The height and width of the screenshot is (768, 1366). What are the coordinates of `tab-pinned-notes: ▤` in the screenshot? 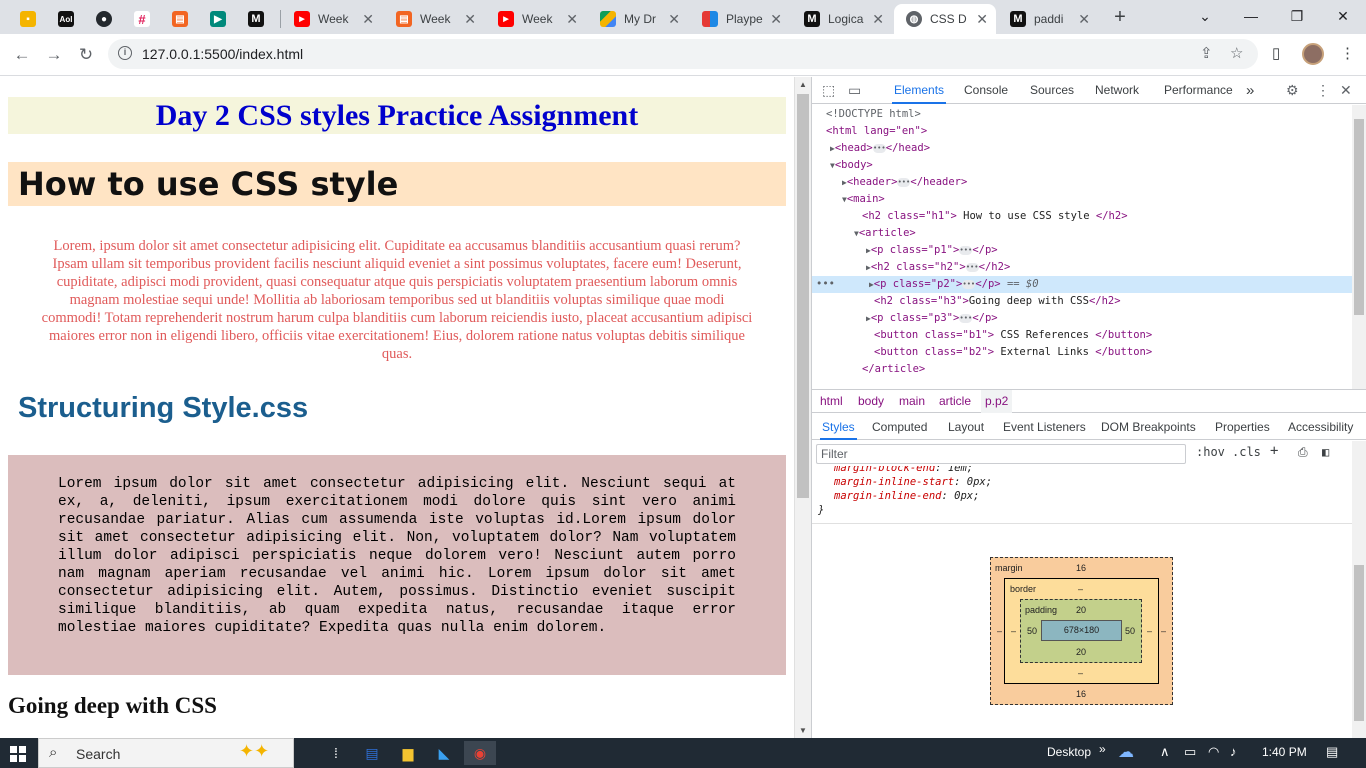 It's located at (180, 19).